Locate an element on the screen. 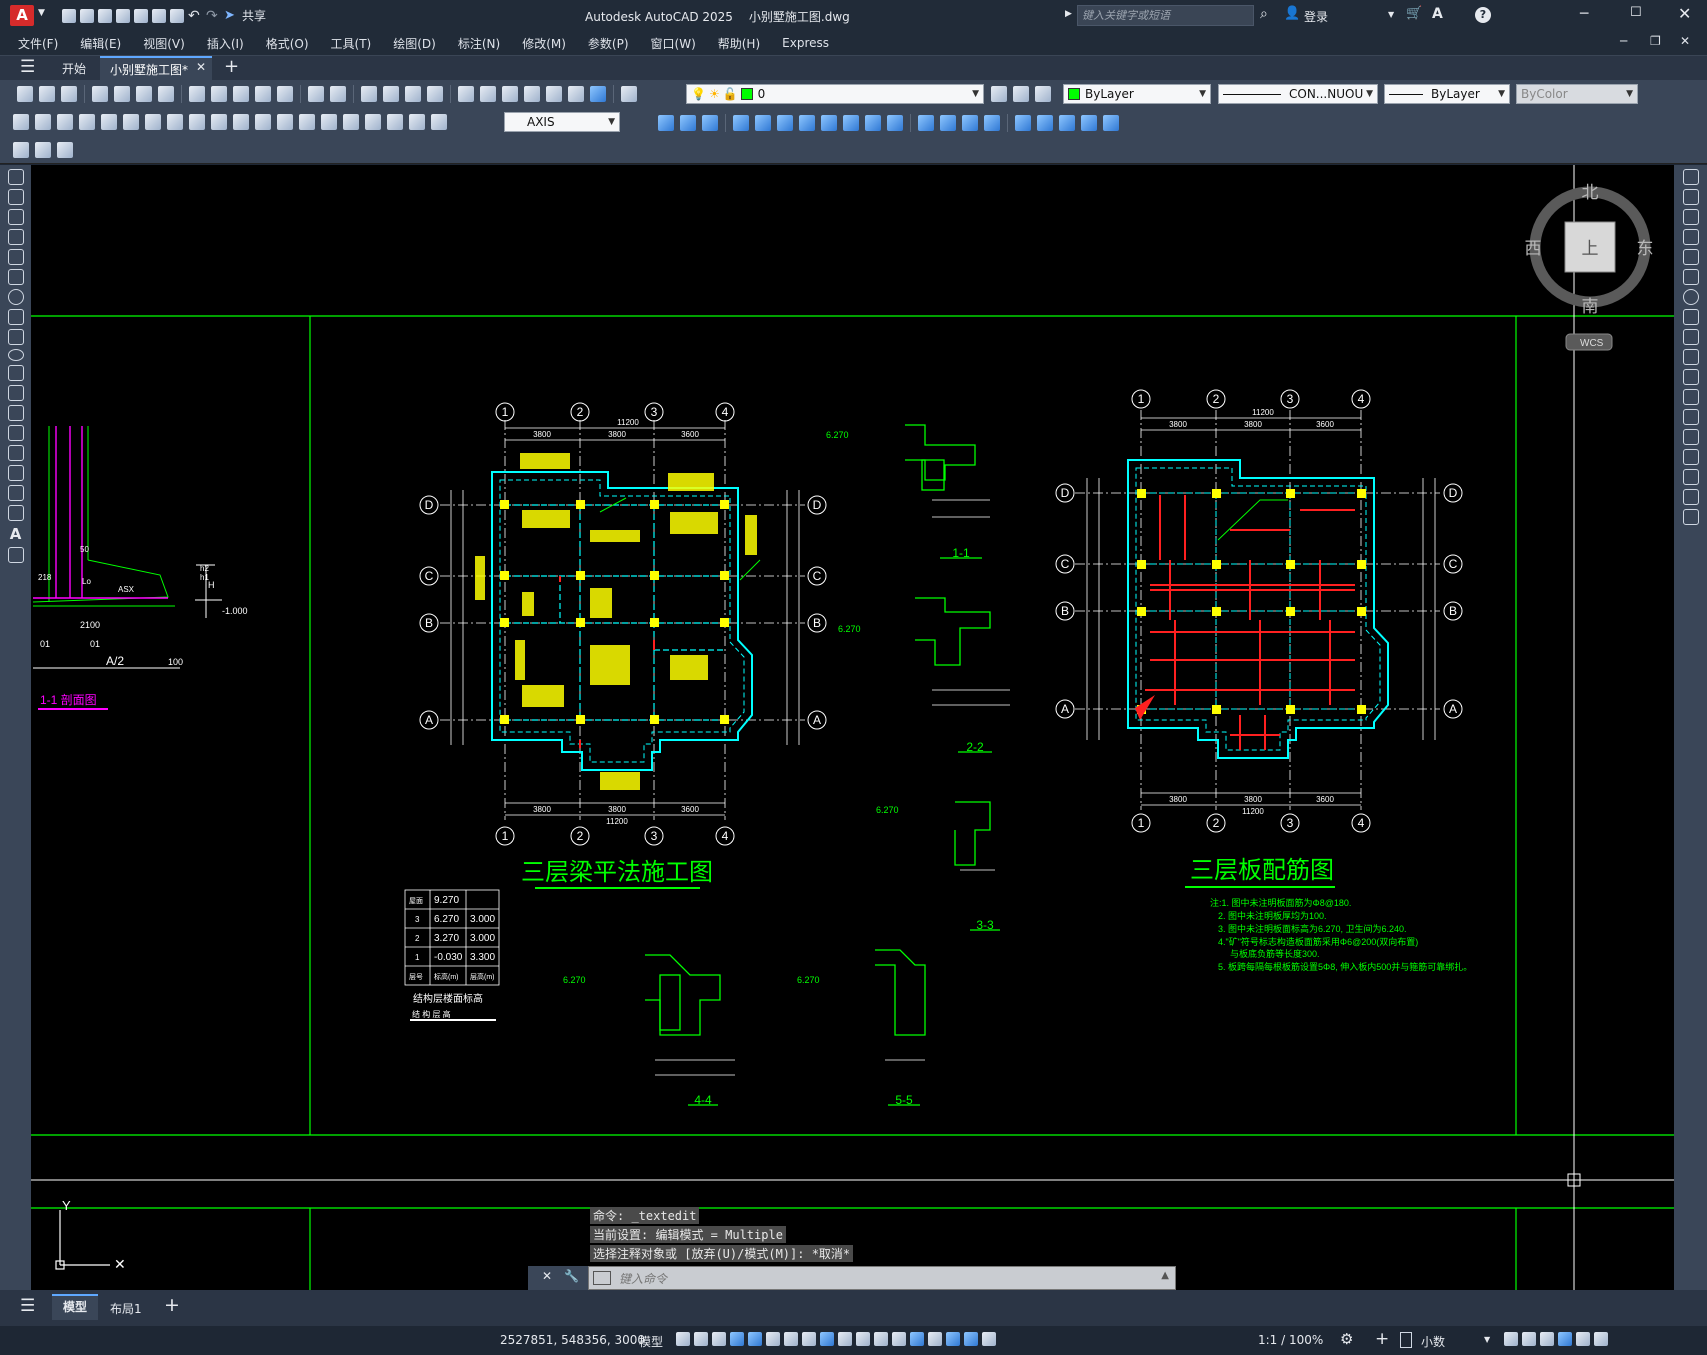 The width and height of the screenshot is (1707, 1355). doc-restore-icon: ❐ is located at coordinates (1655, 41).